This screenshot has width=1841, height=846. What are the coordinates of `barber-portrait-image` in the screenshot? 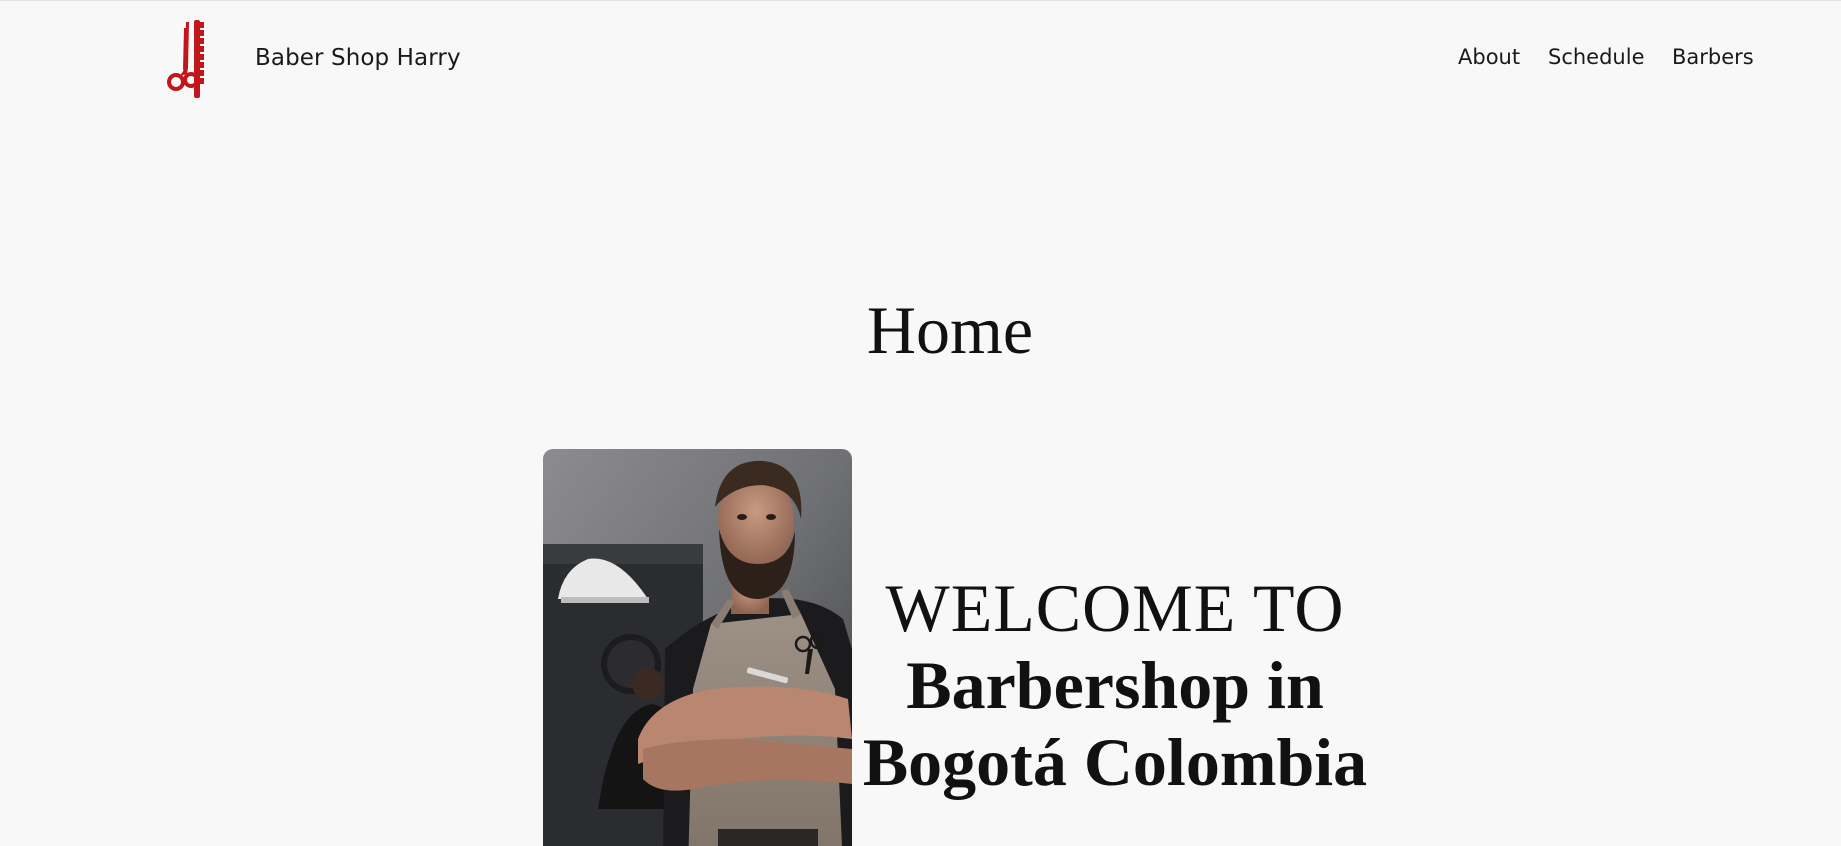 It's located at (697, 647).